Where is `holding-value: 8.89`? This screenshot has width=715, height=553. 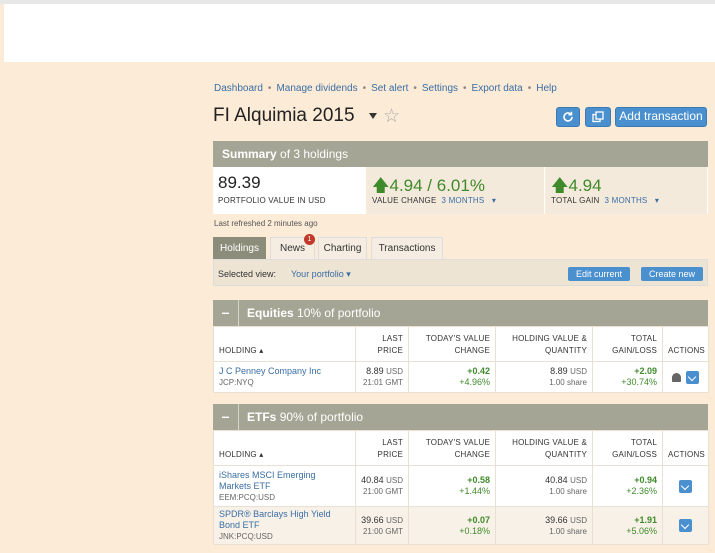
holding-value: 8.89 is located at coordinates (559, 371).